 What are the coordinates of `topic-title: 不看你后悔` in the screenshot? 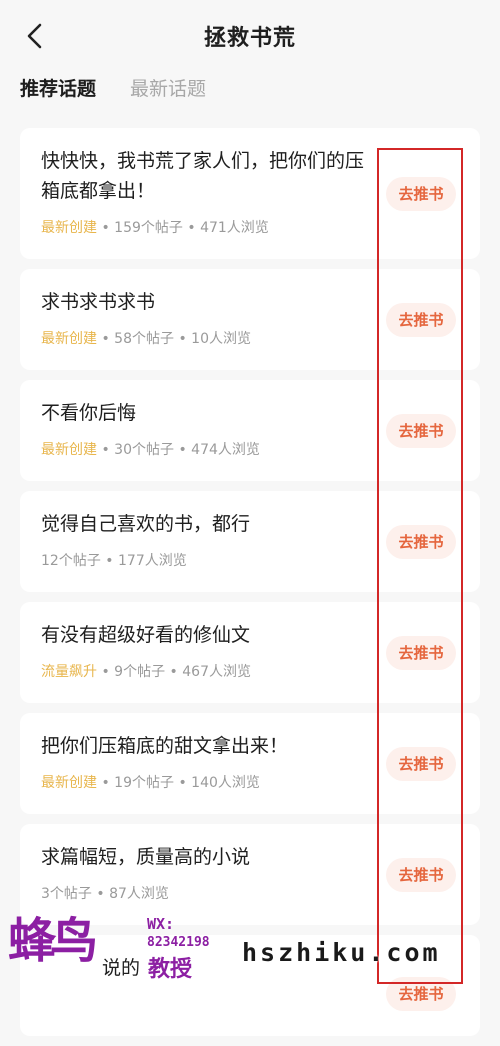 It's located at (89, 413).